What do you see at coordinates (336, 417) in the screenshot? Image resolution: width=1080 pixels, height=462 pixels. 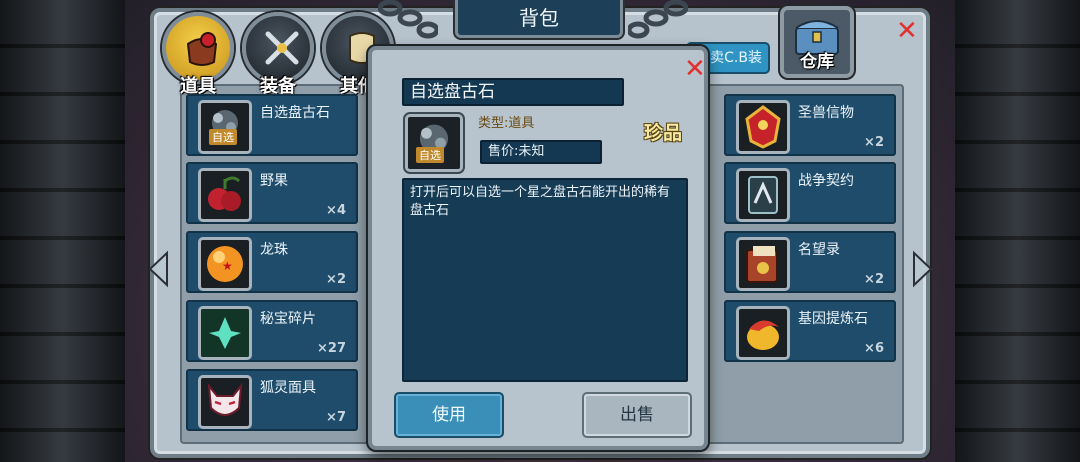 I see `item-quantity: ×7` at bounding box center [336, 417].